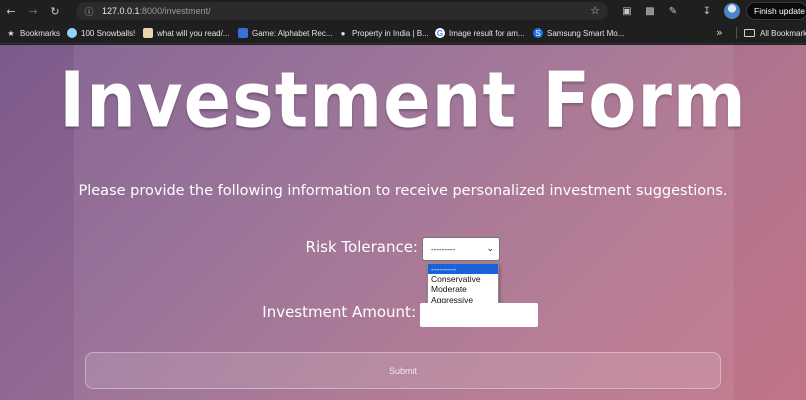 The image size is (806, 400). What do you see at coordinates (490, 248) in the screenshot?
I see `chevron-down-icon: ⌄` at bounding box center [490, 248].